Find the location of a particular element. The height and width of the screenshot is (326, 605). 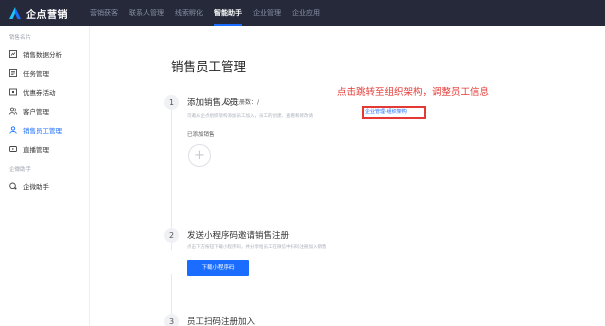

sidebar-item-task-management: 任务管理 is located at coordinates (44, 72).